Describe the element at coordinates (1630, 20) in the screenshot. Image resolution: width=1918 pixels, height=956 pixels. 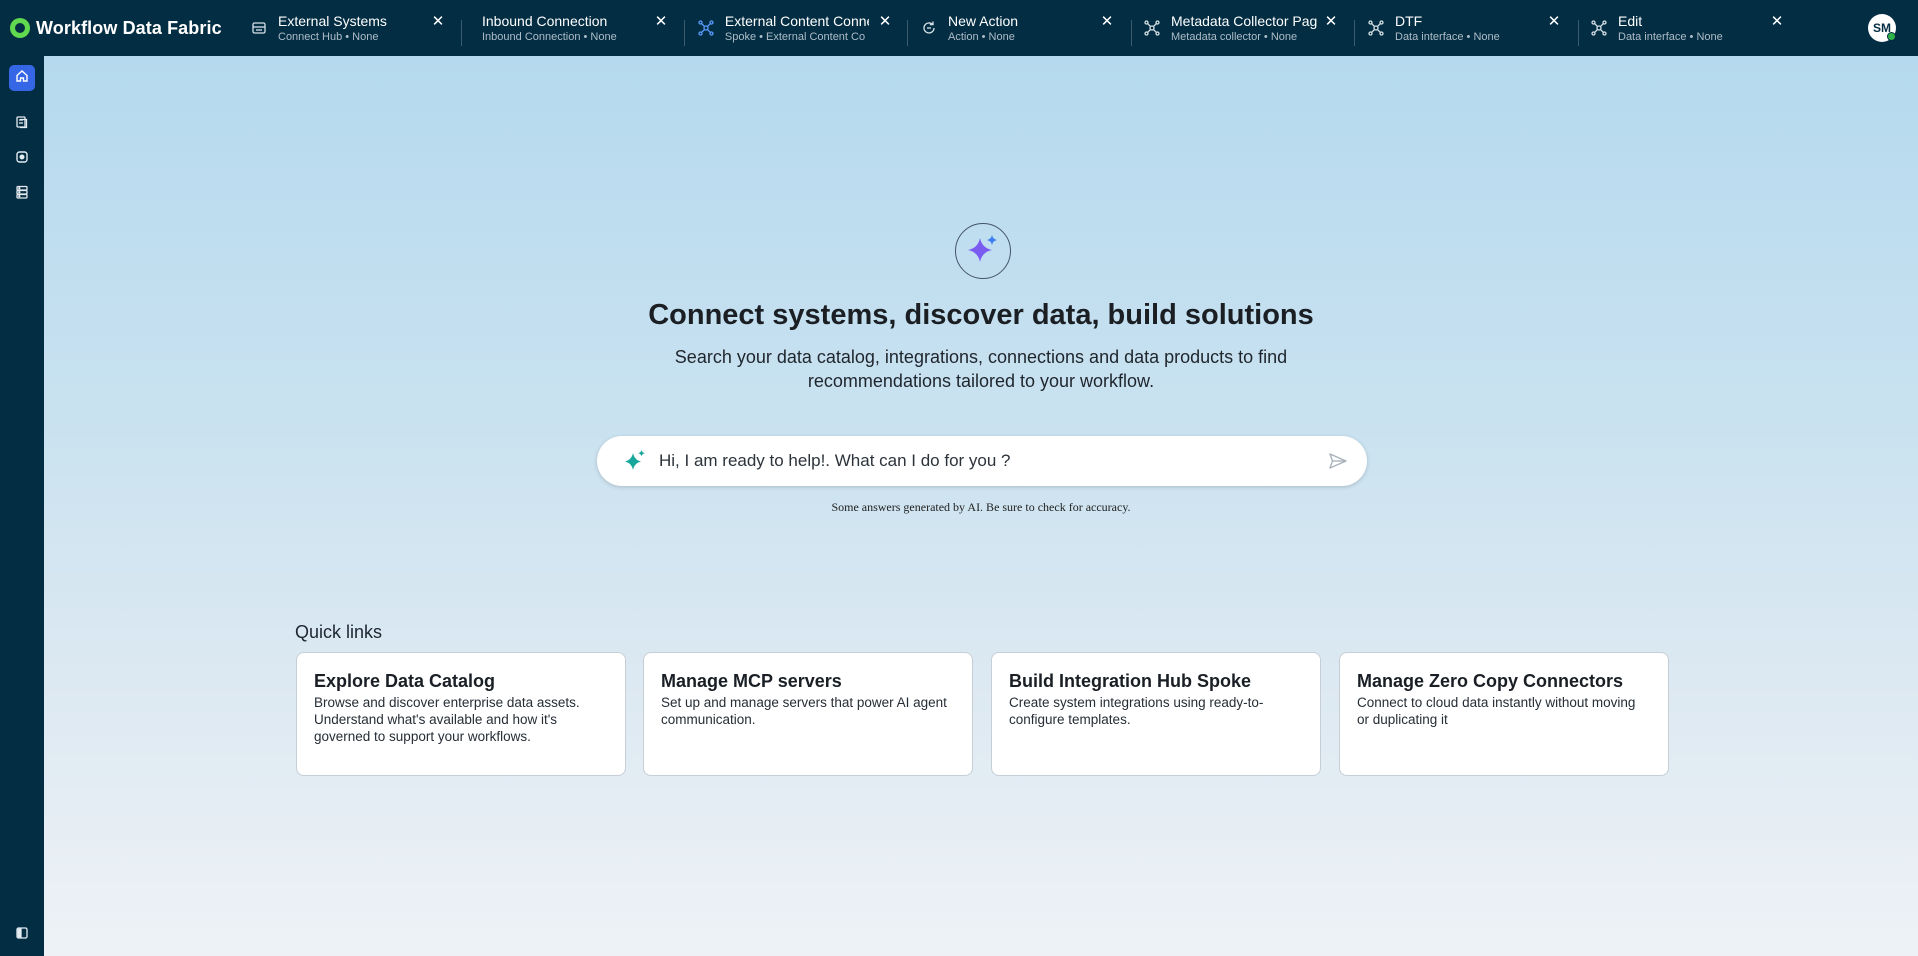
I see `tab-title: Edit` at that location.